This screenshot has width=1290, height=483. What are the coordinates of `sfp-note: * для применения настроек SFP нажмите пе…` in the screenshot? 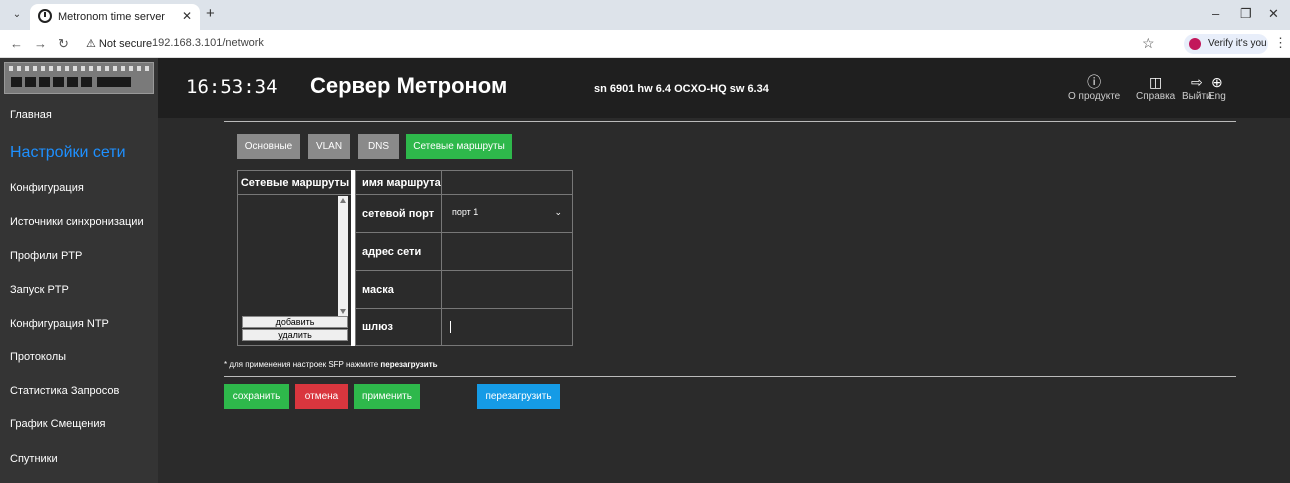 It's located at (331, 364).